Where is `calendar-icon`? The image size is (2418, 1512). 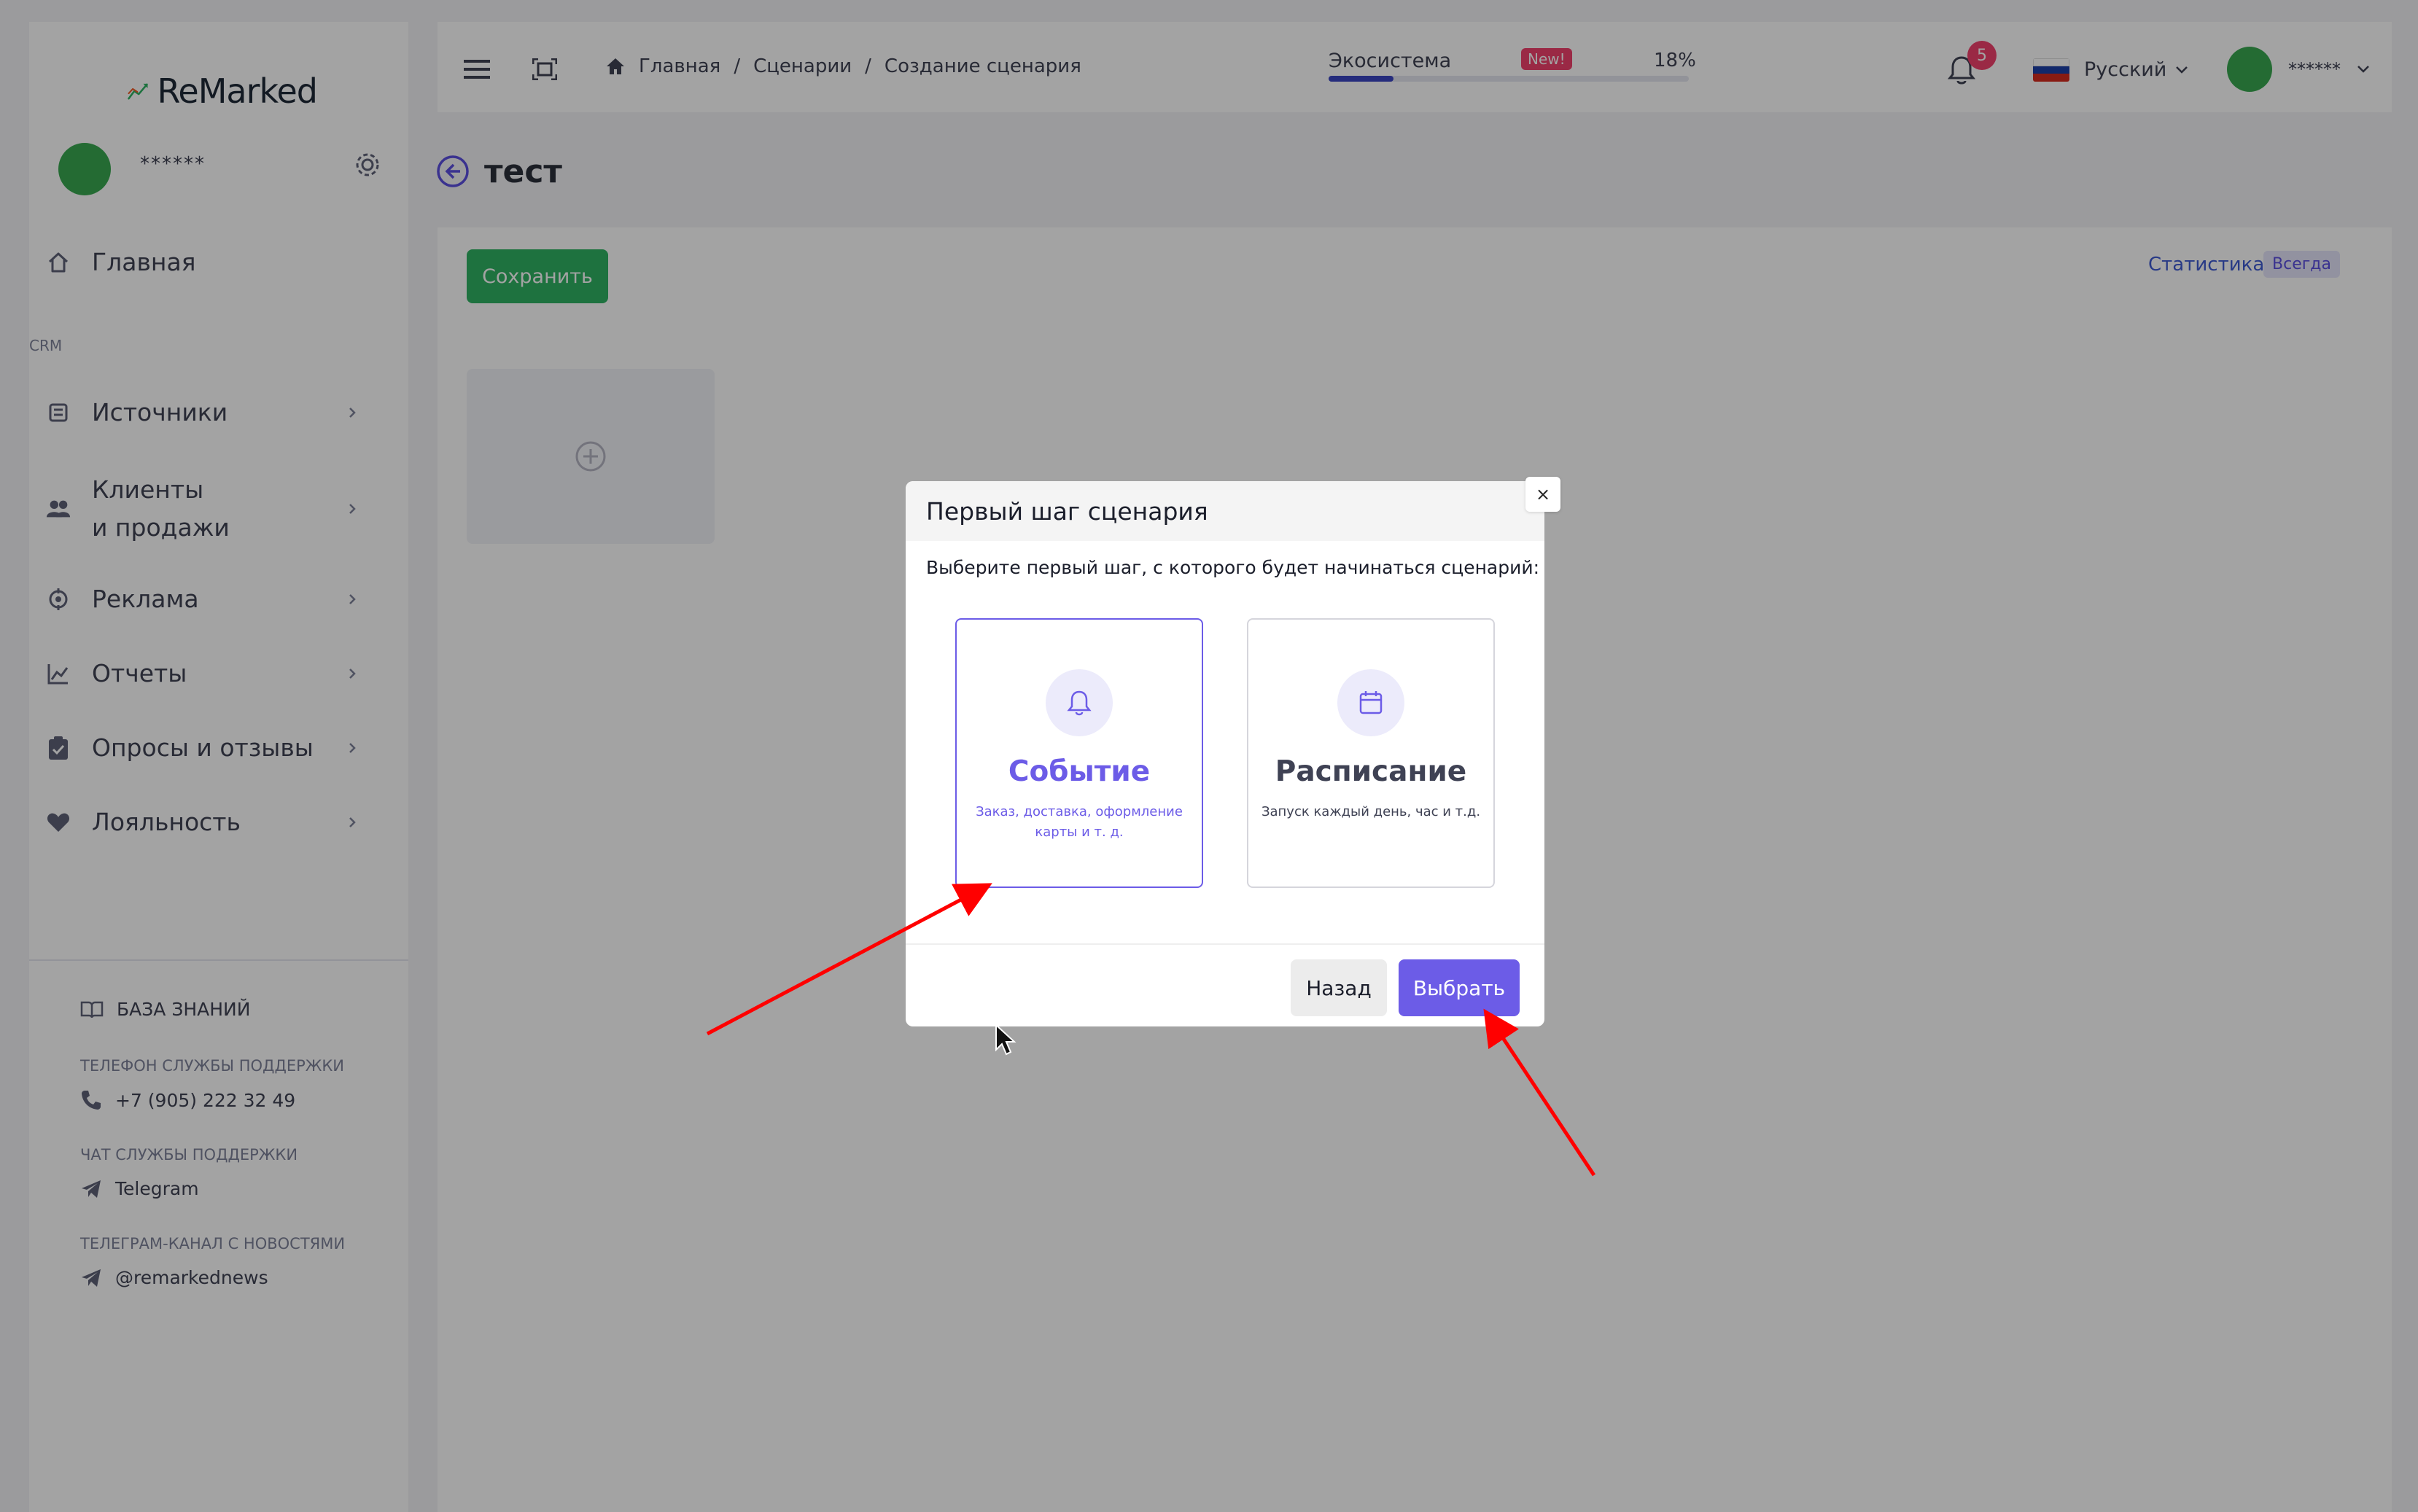 calendar-icon is located at coordinates (1370, 702).